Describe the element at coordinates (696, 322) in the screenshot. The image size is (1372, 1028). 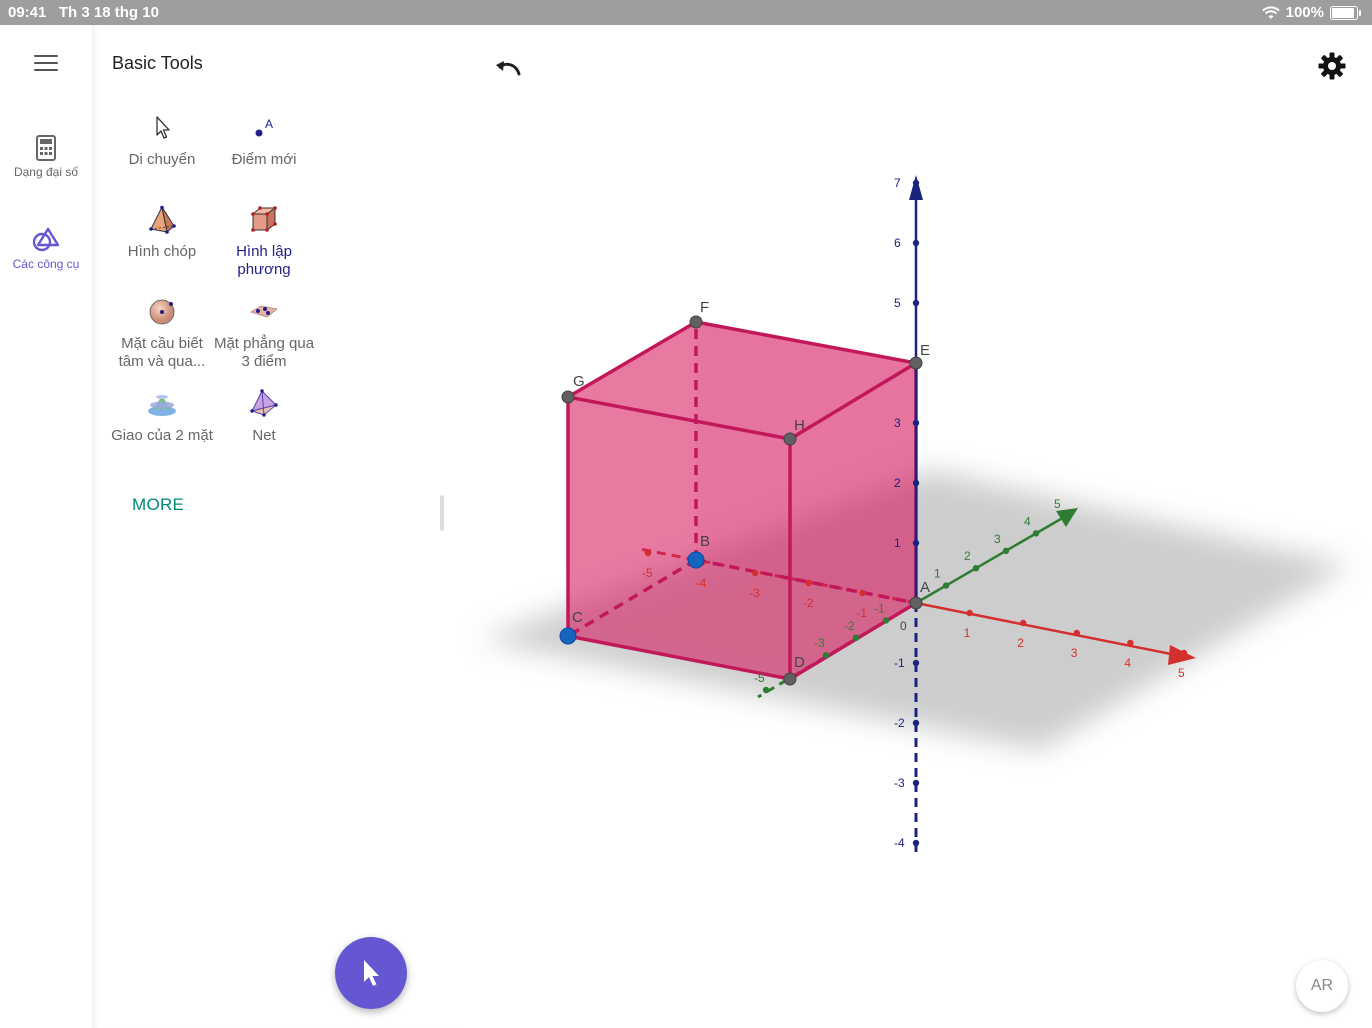
I see `point-f` at that location.